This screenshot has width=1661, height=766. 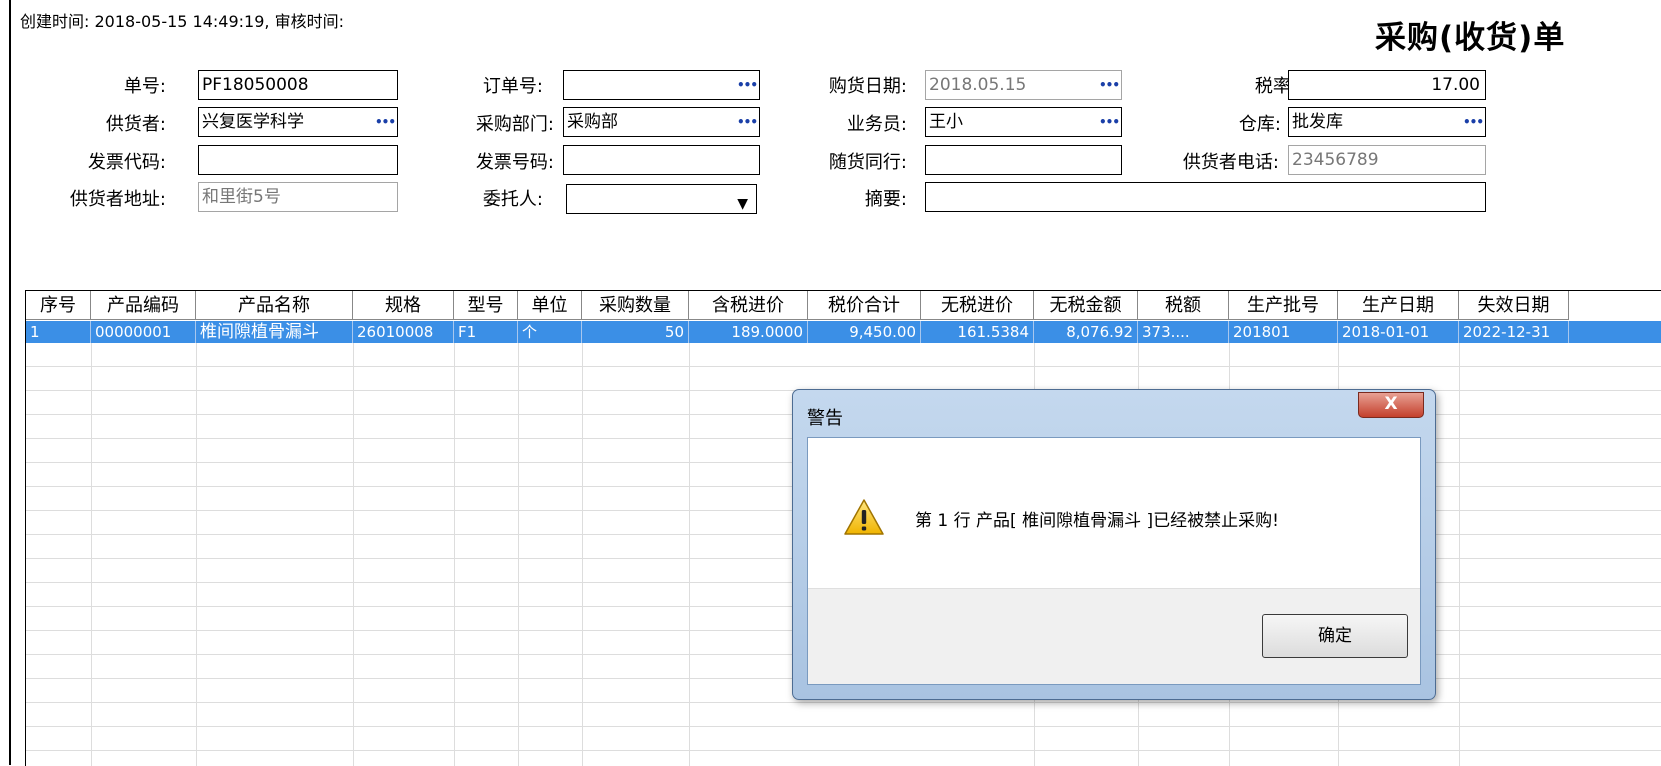 What do you see at coordinates (977, 305) in the screenshot?
I see `grid-header-cell: 无税进价` at bounding box center [977, 305].